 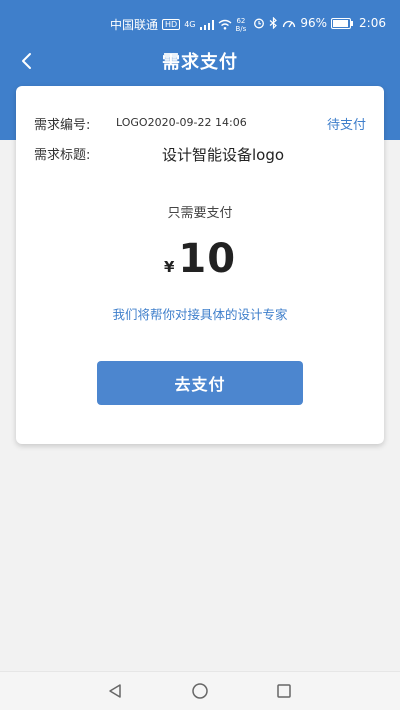 What do you see at coordinates (259, 23) in the screenshot?
I see `alarm-icon` at bounding box center [259, 23].